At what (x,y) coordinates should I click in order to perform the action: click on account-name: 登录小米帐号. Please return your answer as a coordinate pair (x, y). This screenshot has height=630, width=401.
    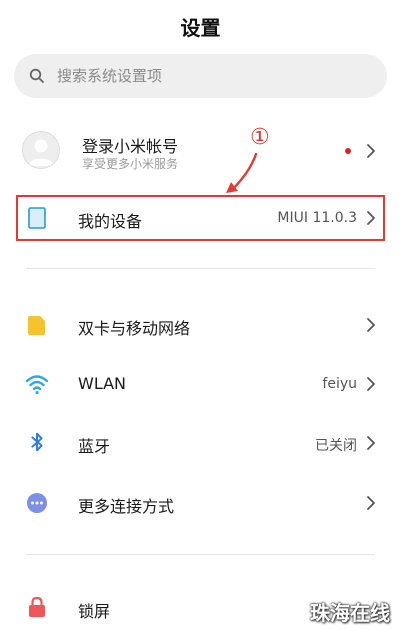
    Looking at the image, I should click on (130, 146).